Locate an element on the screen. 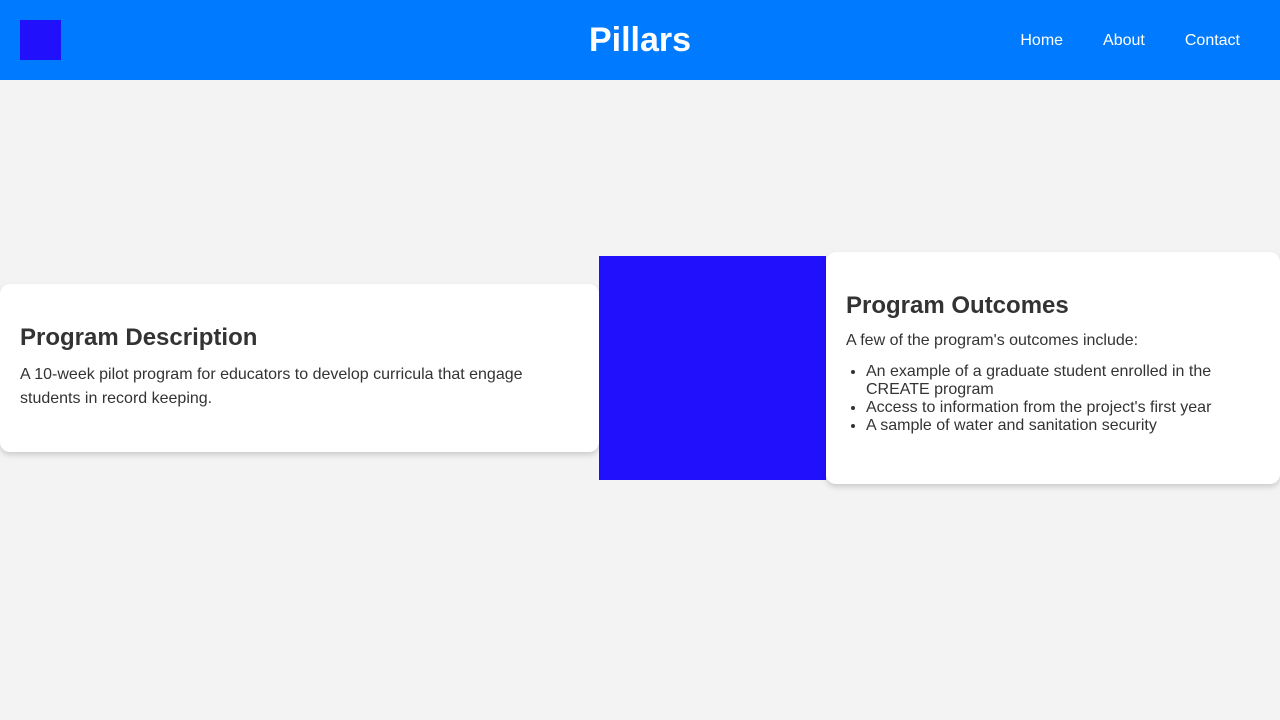 The width and height of the screenshot is (1280, 720). nav-link-contact: Contact is located at coordinates (1212, 40).